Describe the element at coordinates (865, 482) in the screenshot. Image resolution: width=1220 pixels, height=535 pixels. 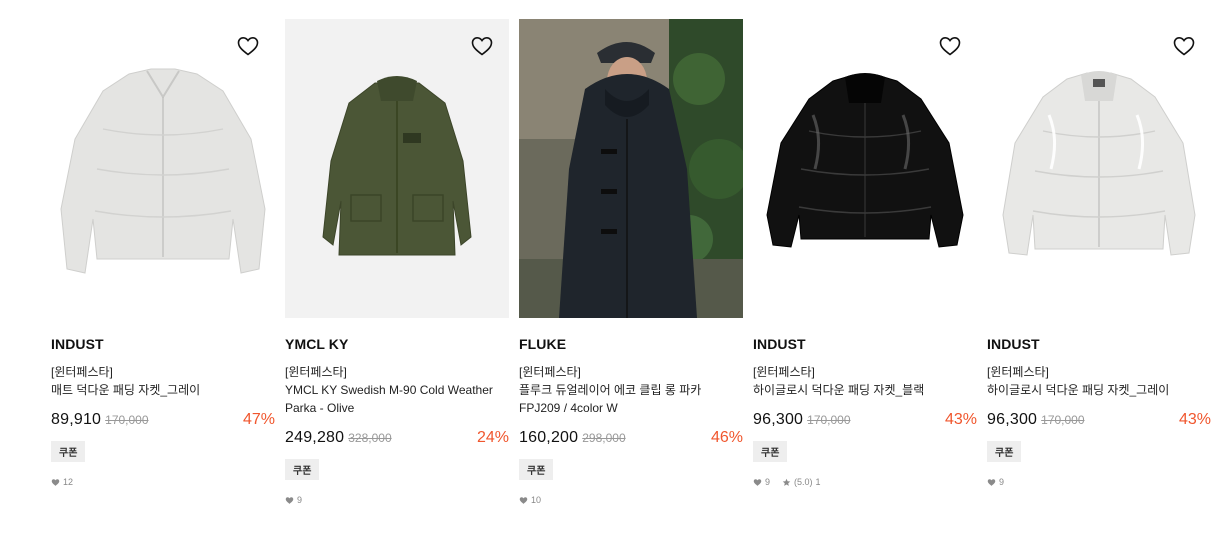
I see `product-meta: 9 (5.0) 1` at that location.